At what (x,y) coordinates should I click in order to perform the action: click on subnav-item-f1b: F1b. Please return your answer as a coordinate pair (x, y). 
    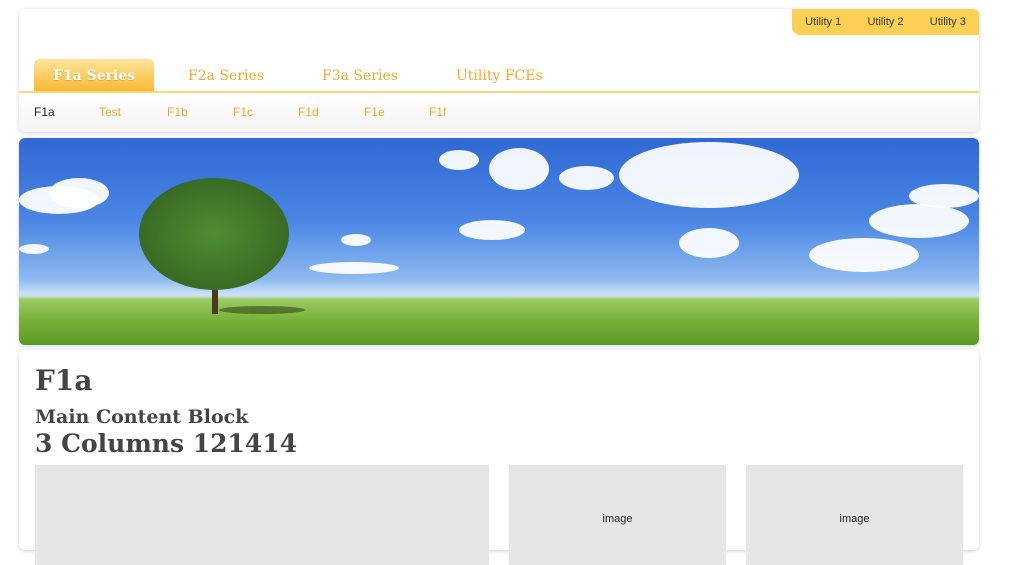
    Looking at the image, I should click on (177, 112).